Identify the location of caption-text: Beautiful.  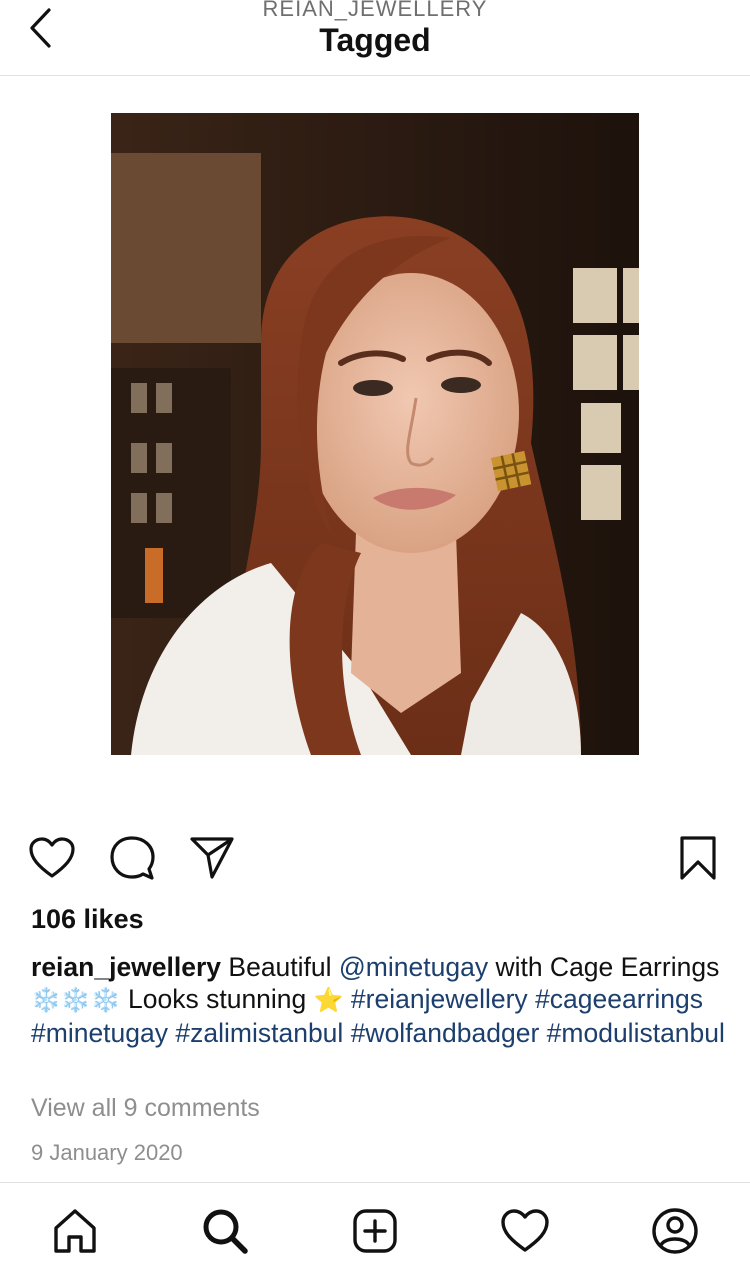
(280, 967).